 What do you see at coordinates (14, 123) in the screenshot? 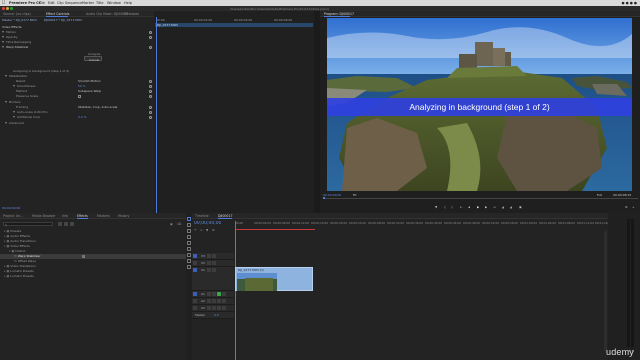
I see `advanced-heading: Advanced` at bounding box center [14, 123].